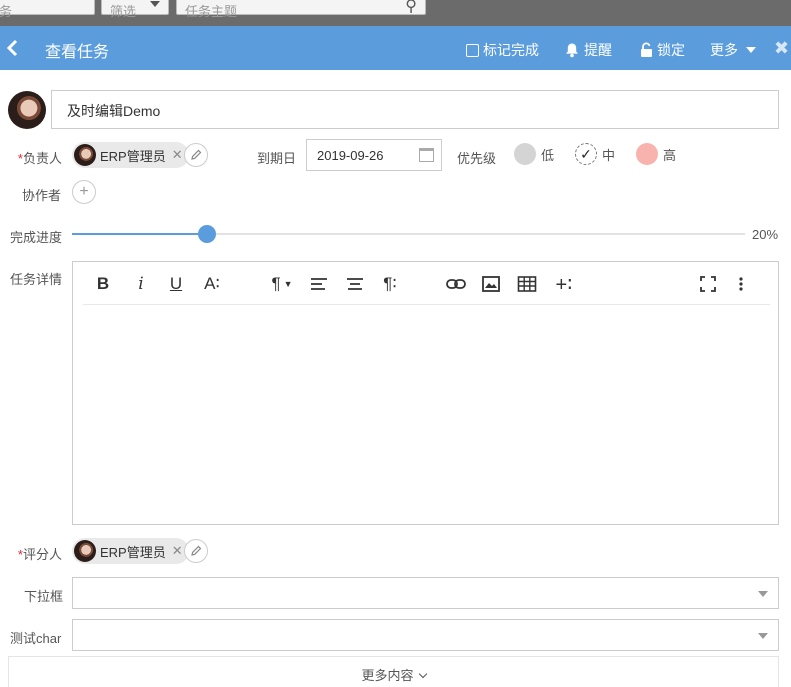 The width and height of the screenshot is (791, 687). I want to click on more-label: 更多, so click(724, 50).